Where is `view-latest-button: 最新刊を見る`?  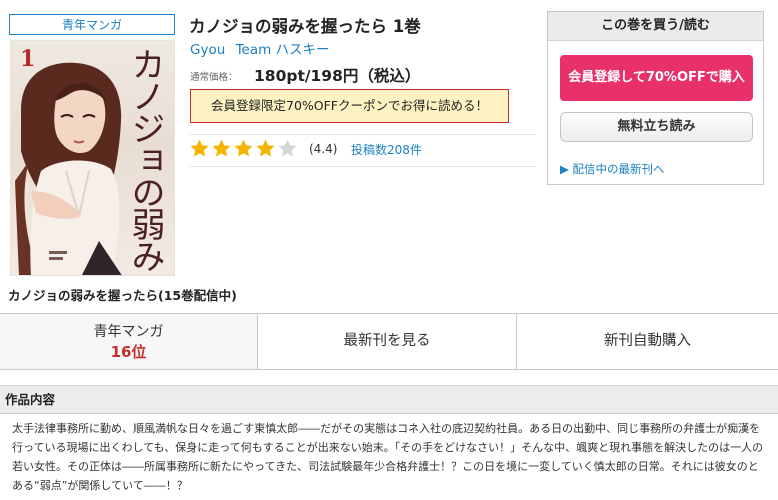
view-latest-button: 最新刊を見る is located at coordinates (387, 341).